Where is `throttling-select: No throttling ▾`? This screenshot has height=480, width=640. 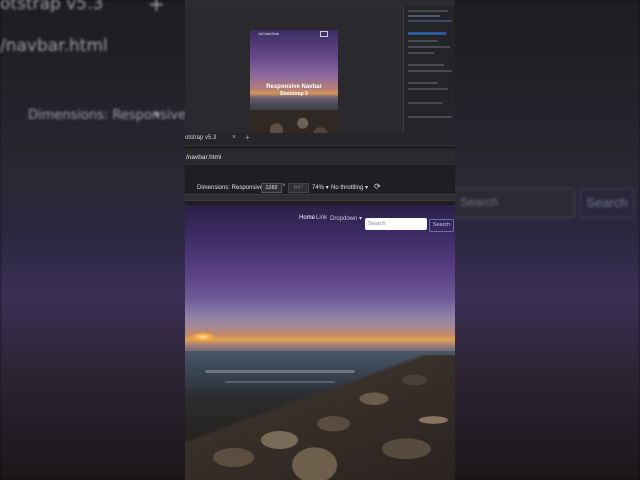
throttling-select: No throttling ▾ is located at coordinates (349, 187).